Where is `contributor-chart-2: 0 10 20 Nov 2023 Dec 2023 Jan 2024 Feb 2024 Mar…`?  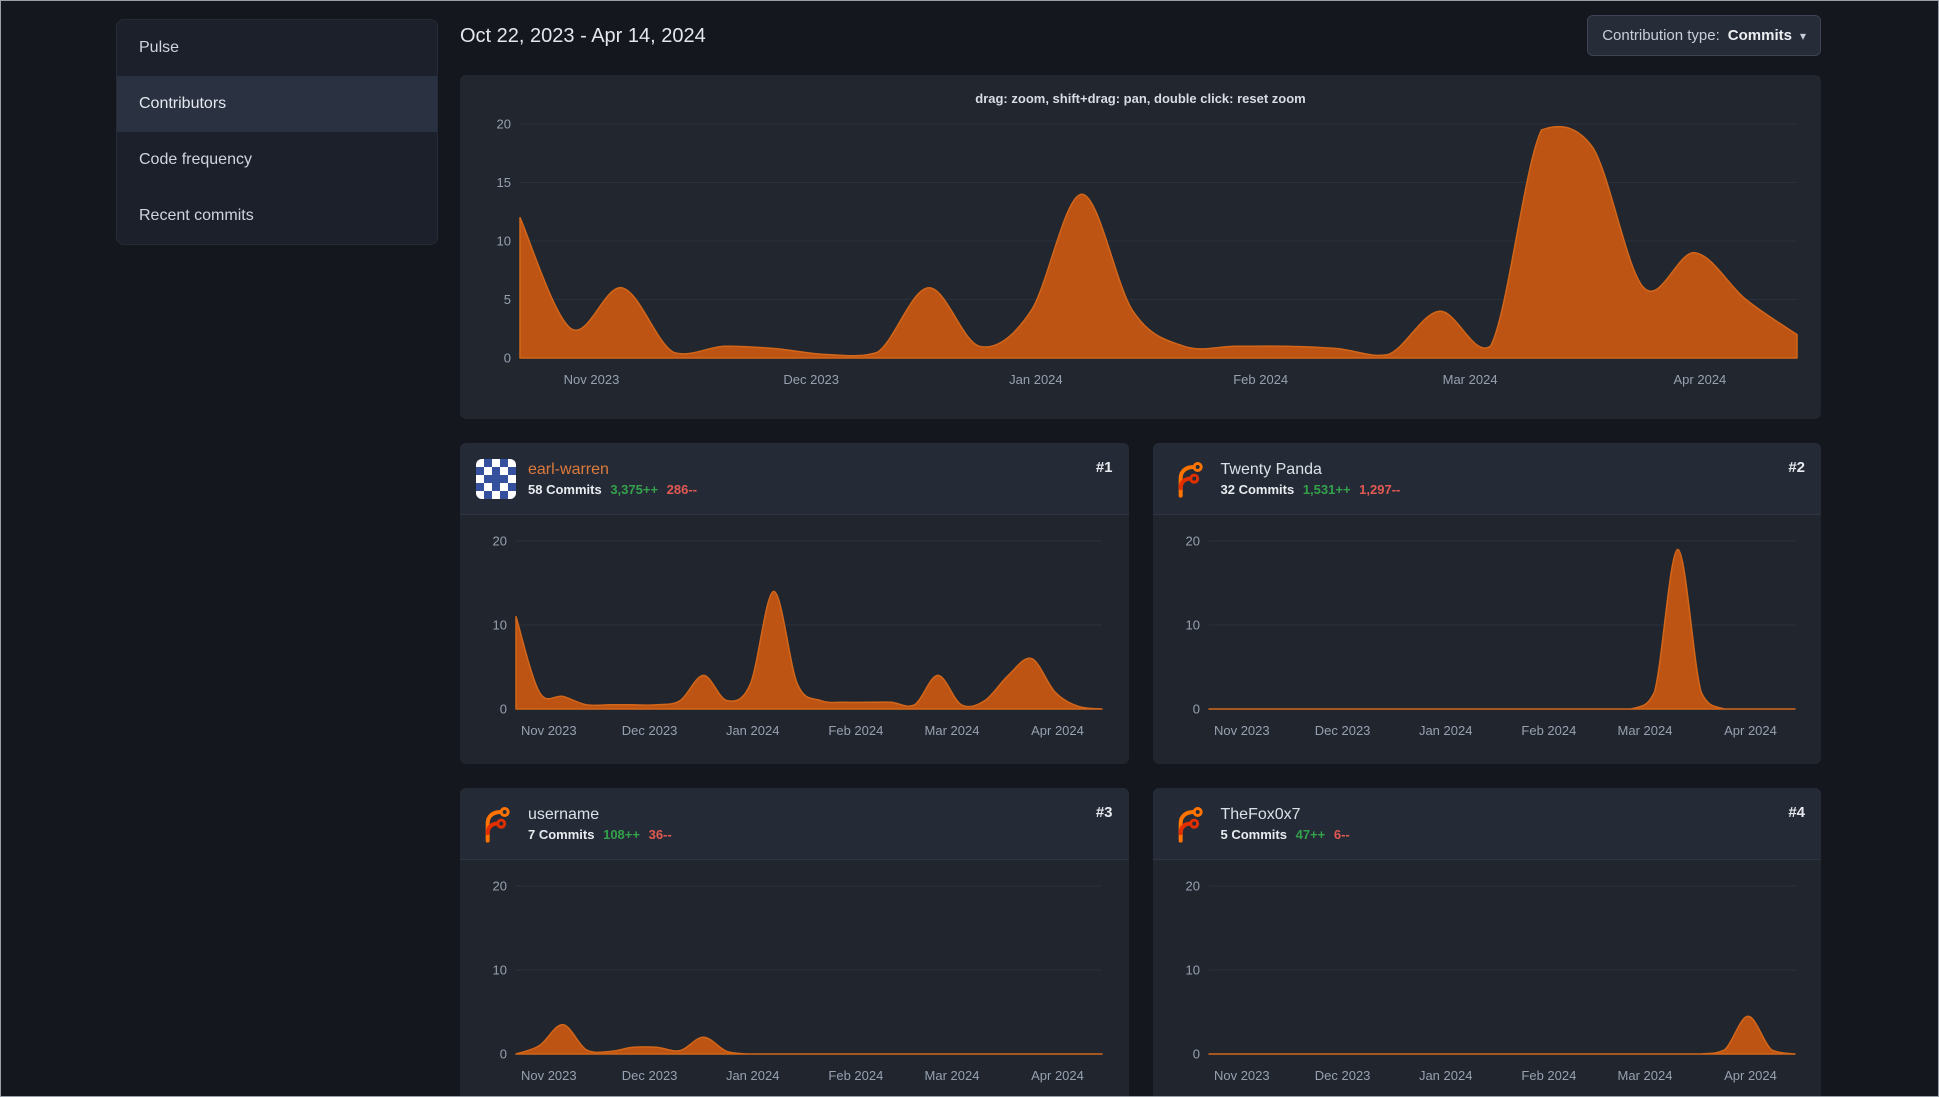 contributor-chart-2: 0 10 20 Nov 2023 Dec 2023 Jan 2024 Feb 2024 Mar… is located at coordinates (1487, 639).